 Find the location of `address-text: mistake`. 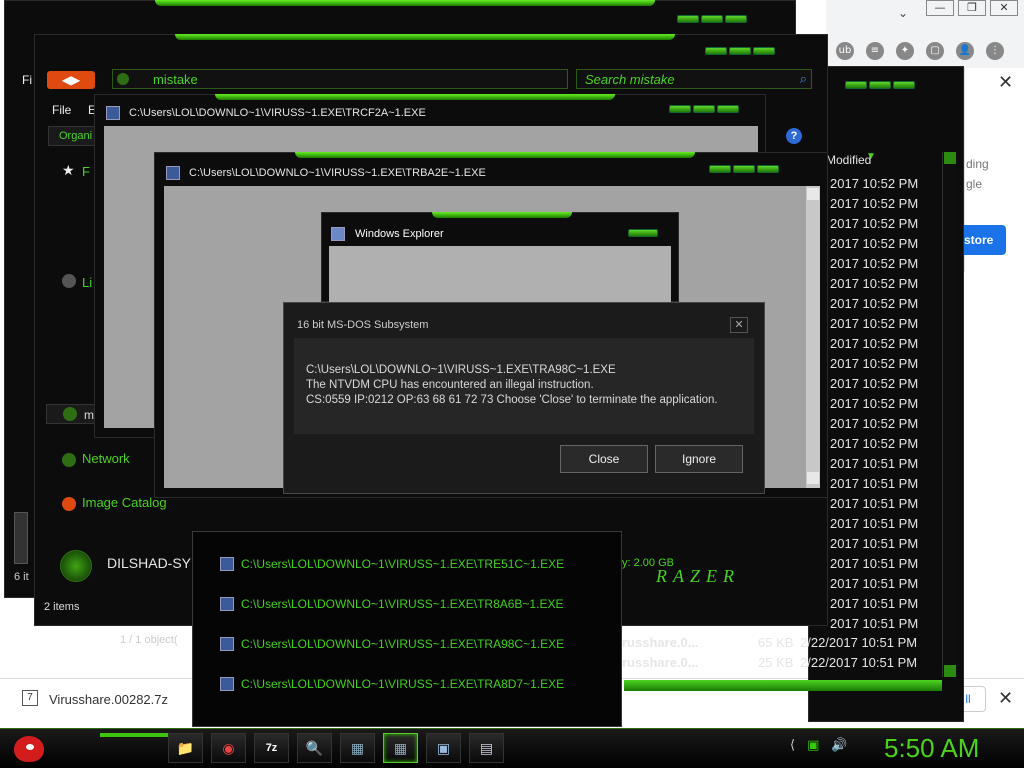

address-text: mistake is located at coordinates (175, 79).